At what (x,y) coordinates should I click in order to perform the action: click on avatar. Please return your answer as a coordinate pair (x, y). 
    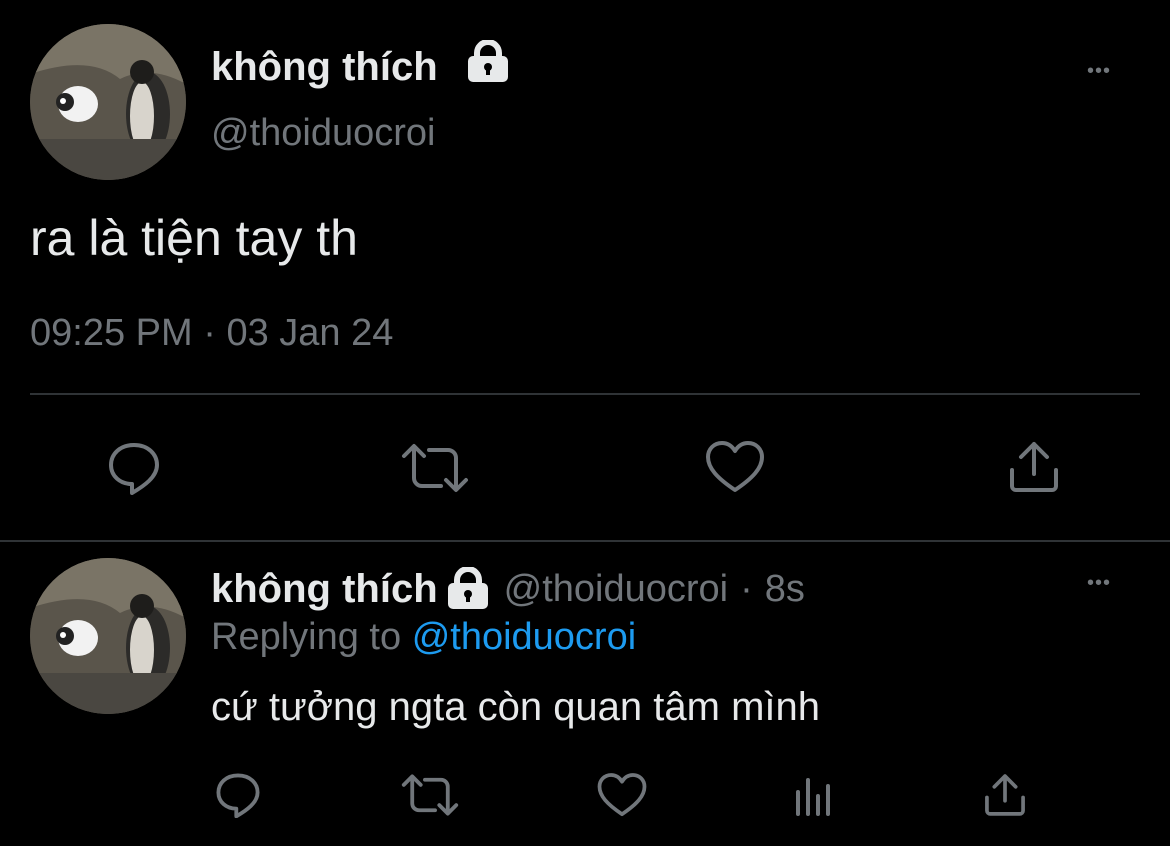
    Looking at the image, I should click on (108, 102).